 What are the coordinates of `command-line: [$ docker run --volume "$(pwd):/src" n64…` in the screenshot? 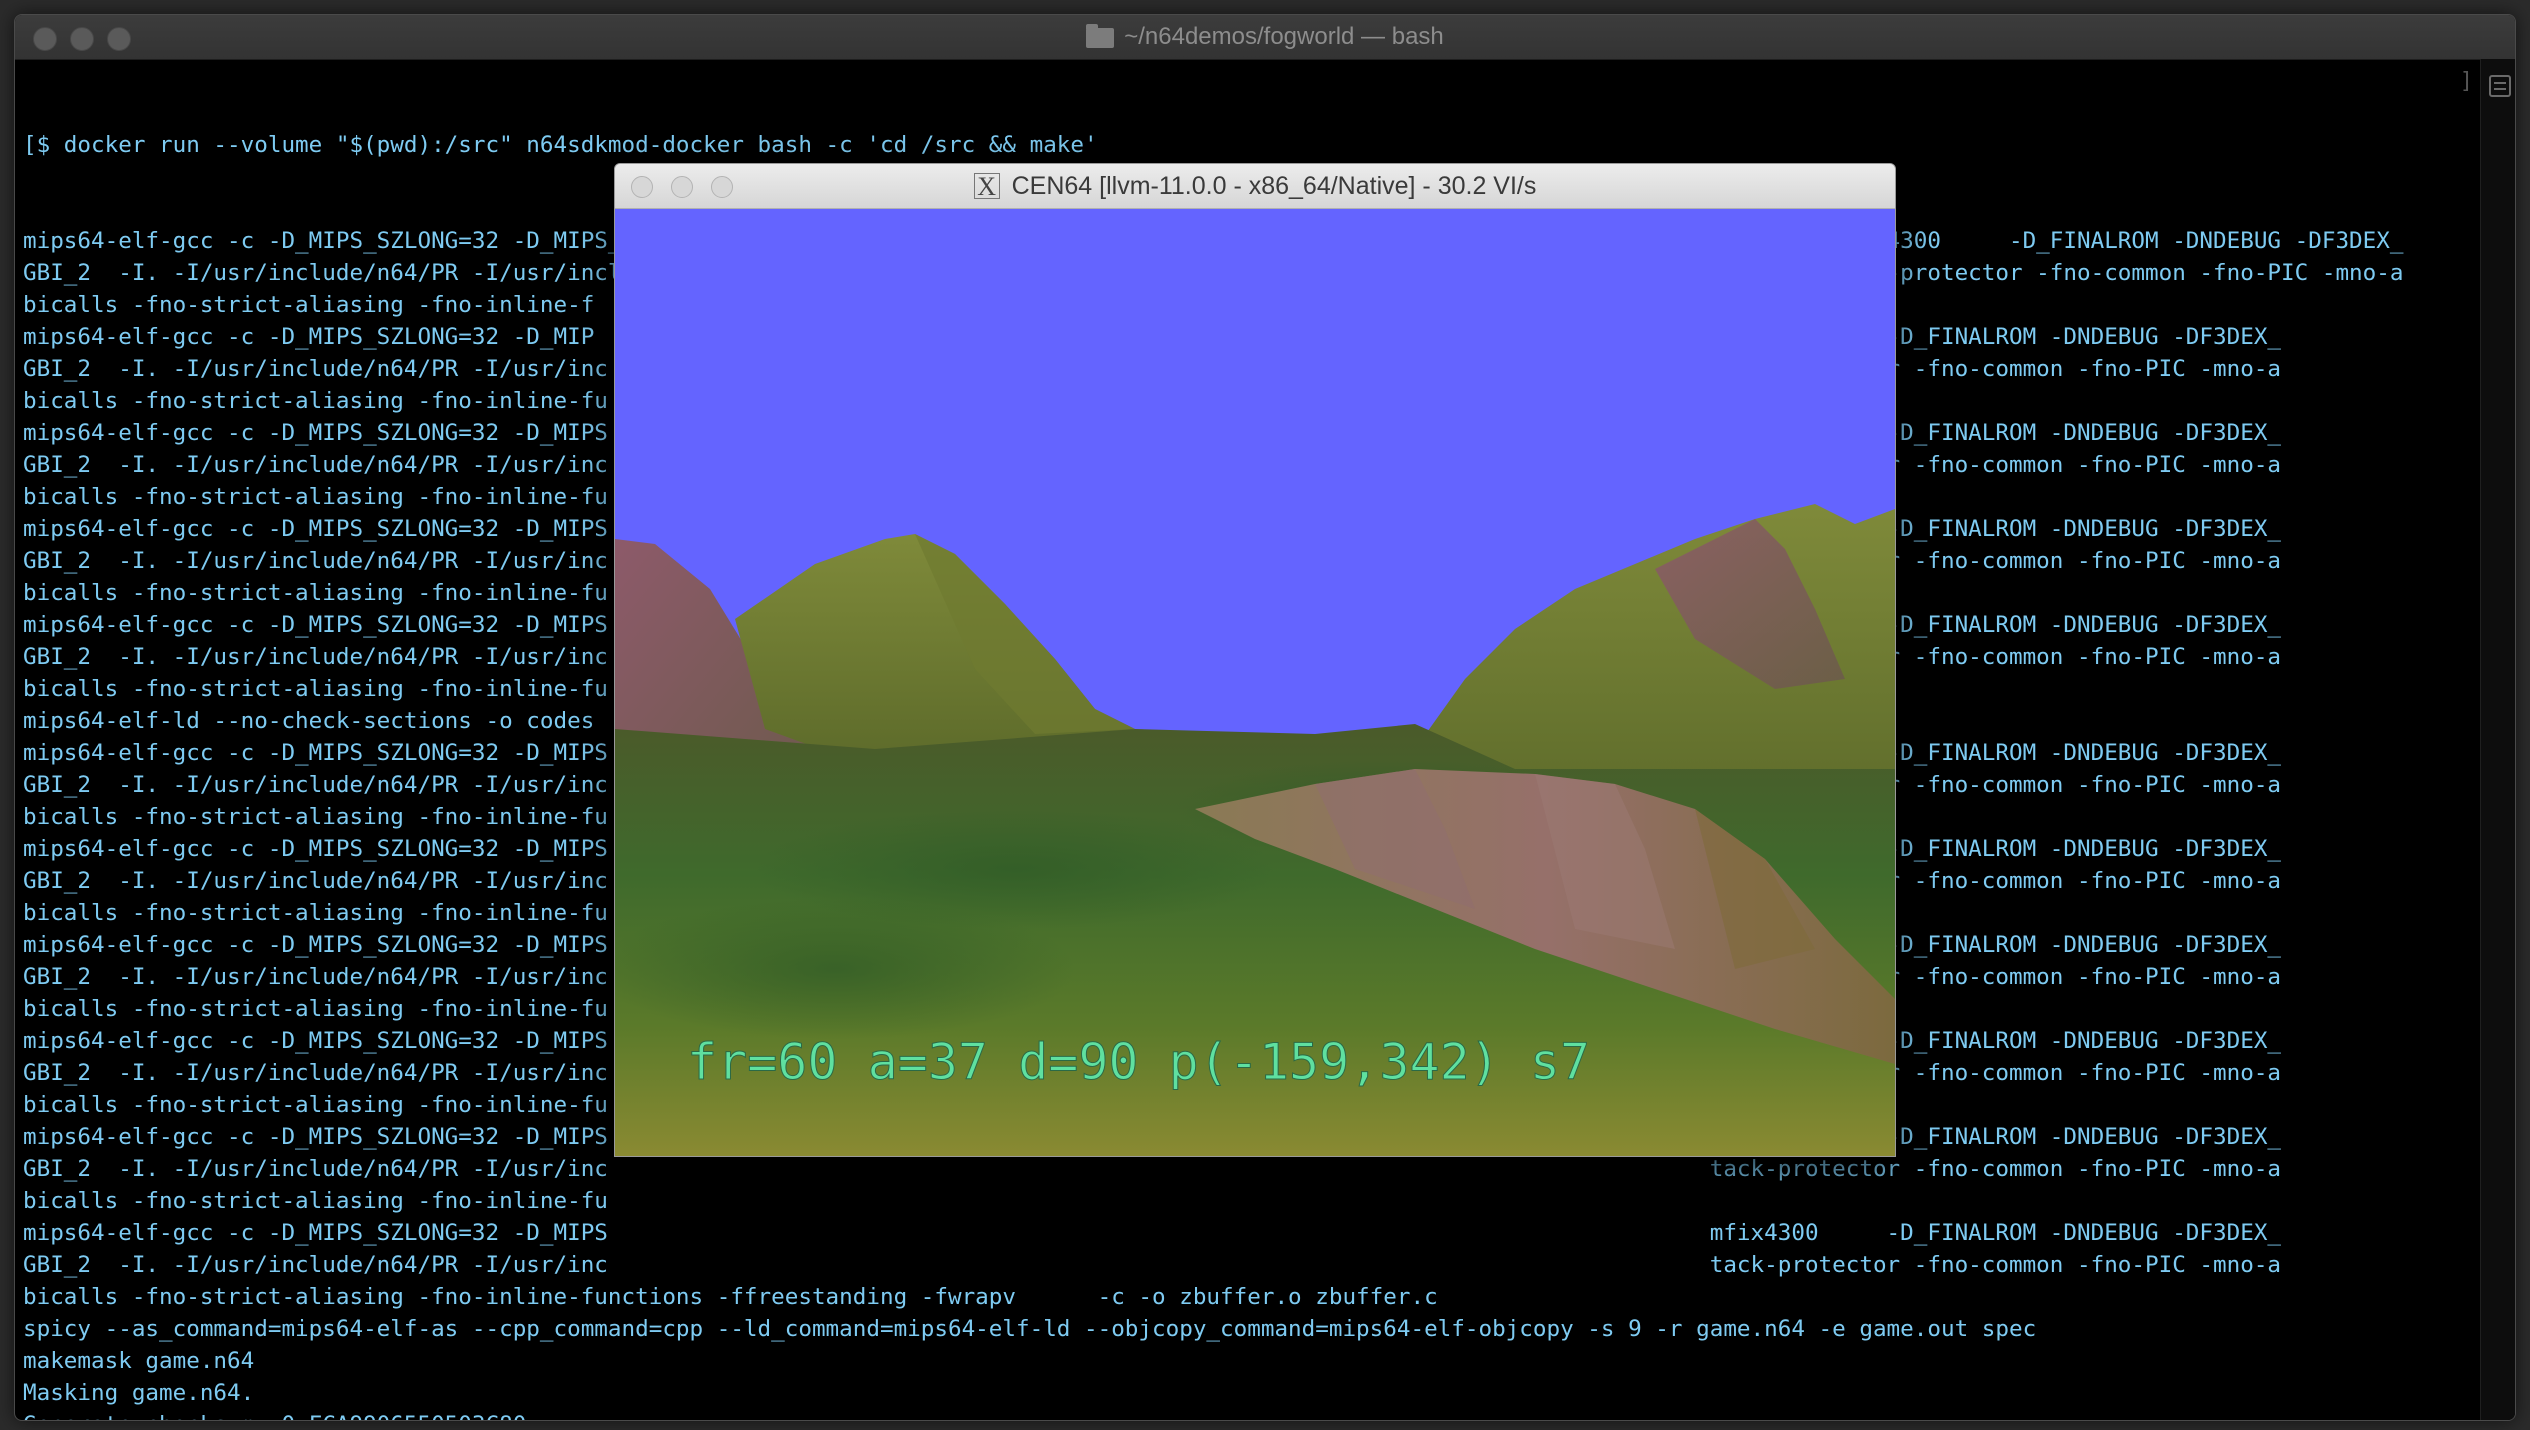 It's located at (560, 145).